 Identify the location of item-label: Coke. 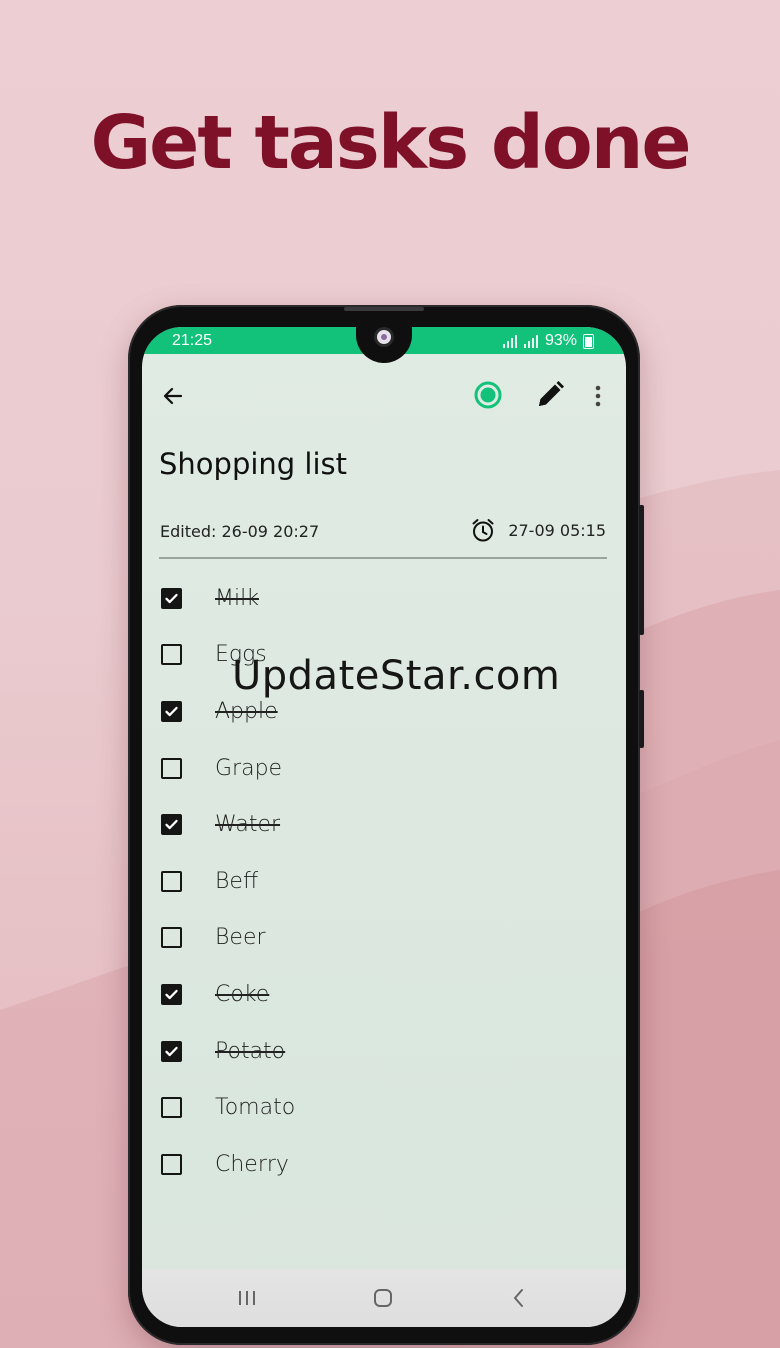
(242, 994).